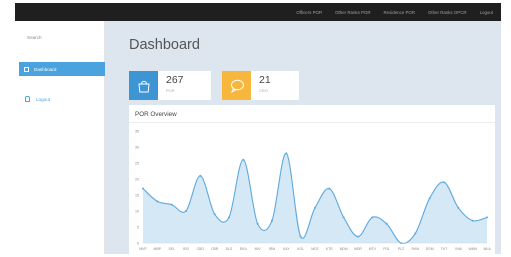  I want to click on shopping-bag-icon, so click(143, 86).